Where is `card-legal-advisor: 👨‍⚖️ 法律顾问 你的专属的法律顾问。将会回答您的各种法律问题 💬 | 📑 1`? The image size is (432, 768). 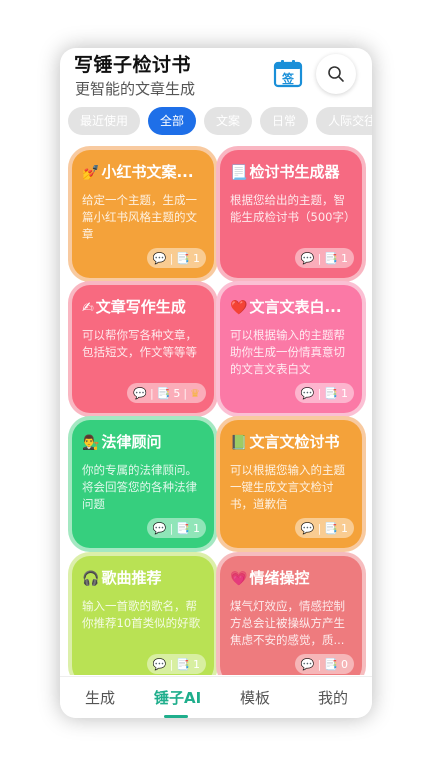 card-legal-advisor: 👨‍⚖️ 法律顾问 你的专属的法律顾问。将会回答您的各种法律问题 💬 | 📑 1 is located at coordinates (143, 484).